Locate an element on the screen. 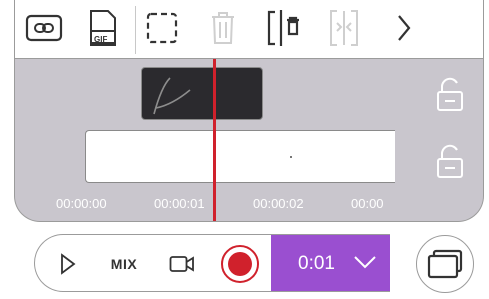 This screenshot has width=489, height=299. trim-button is located at coordinates (344, 28).